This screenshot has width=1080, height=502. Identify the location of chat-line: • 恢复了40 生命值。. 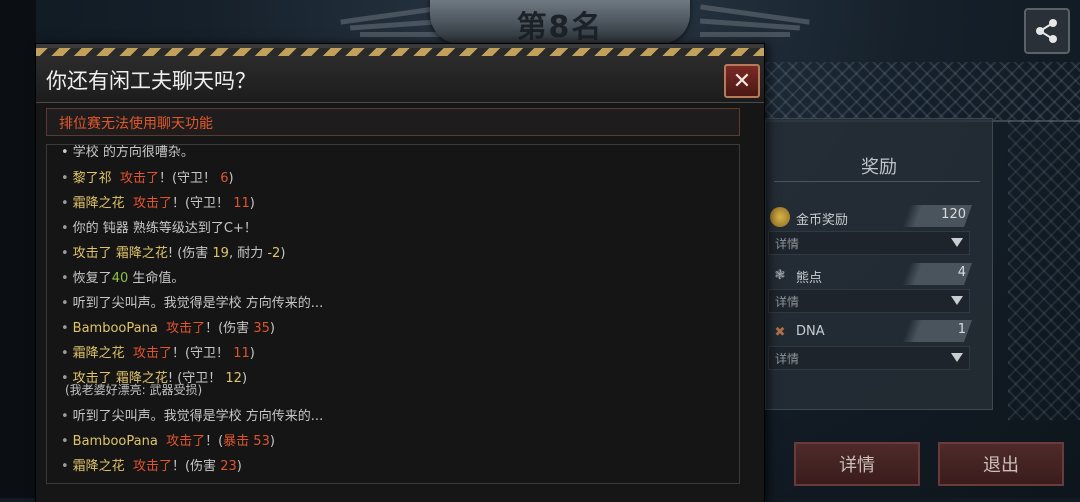
(123, 278).